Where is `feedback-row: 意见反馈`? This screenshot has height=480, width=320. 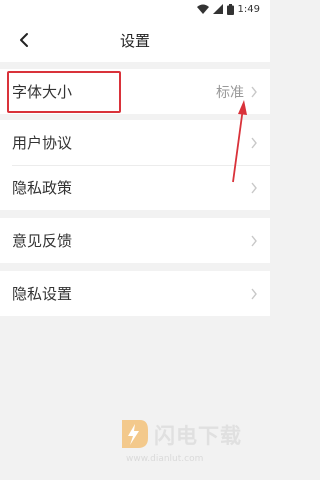
feedback-row: 意见反馈 is located at coordinates (135, 240).